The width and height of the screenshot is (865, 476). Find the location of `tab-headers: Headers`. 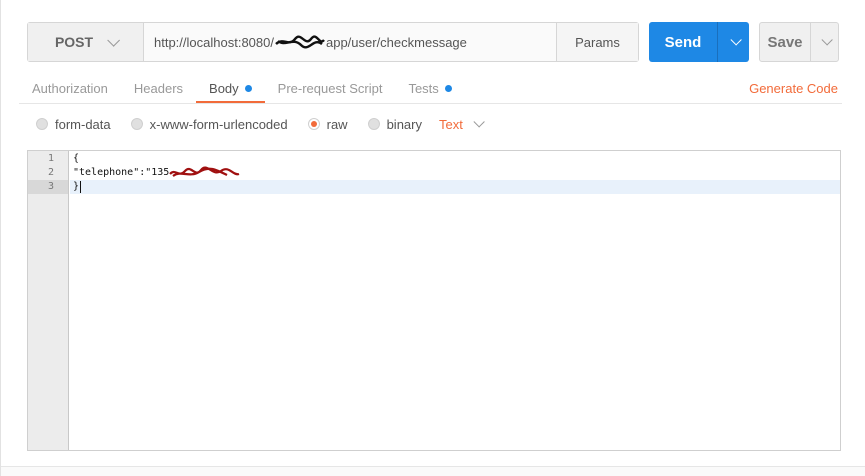

tab-headers: Headers is located at coordinates (158, 88).